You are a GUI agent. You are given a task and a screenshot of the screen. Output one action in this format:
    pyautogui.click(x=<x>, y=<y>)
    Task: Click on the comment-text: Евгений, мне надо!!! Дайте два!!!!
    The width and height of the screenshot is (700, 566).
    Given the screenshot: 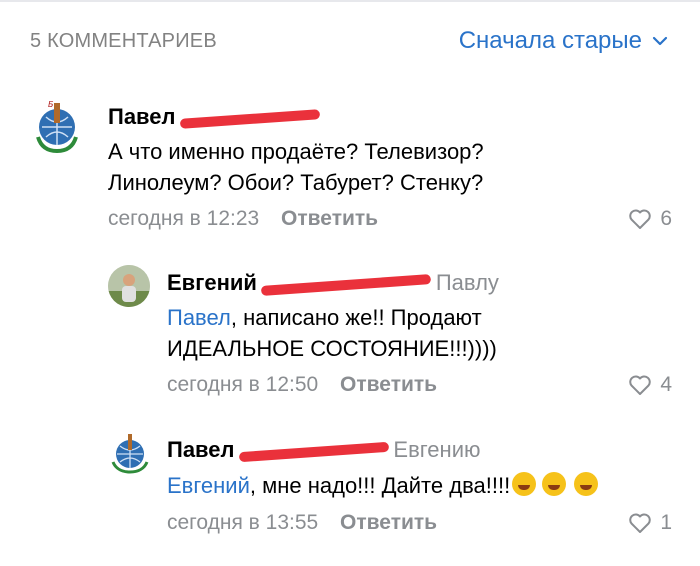 What is the action you would take?
    pyautogui.click(x=427, y=485)
    